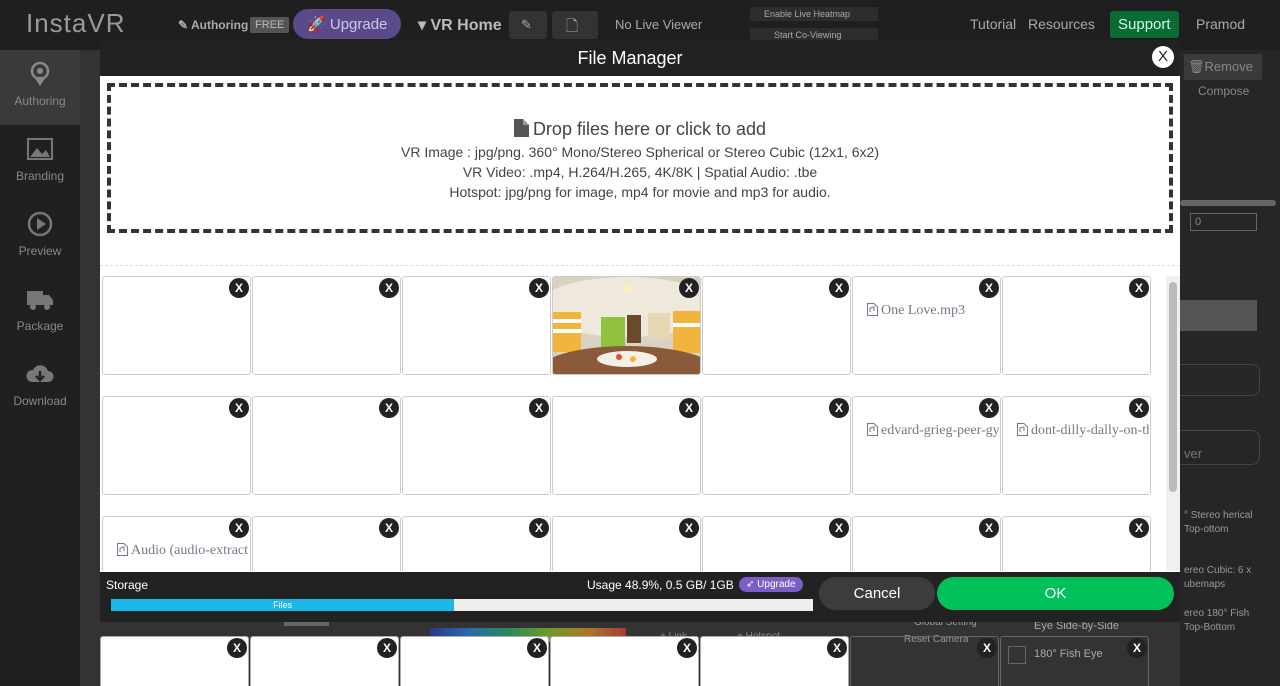  What do you see at coordinates (993, 24) in the screenshot?
I see `tutorial-link: Tutorial` at bounding box center [993, 24].